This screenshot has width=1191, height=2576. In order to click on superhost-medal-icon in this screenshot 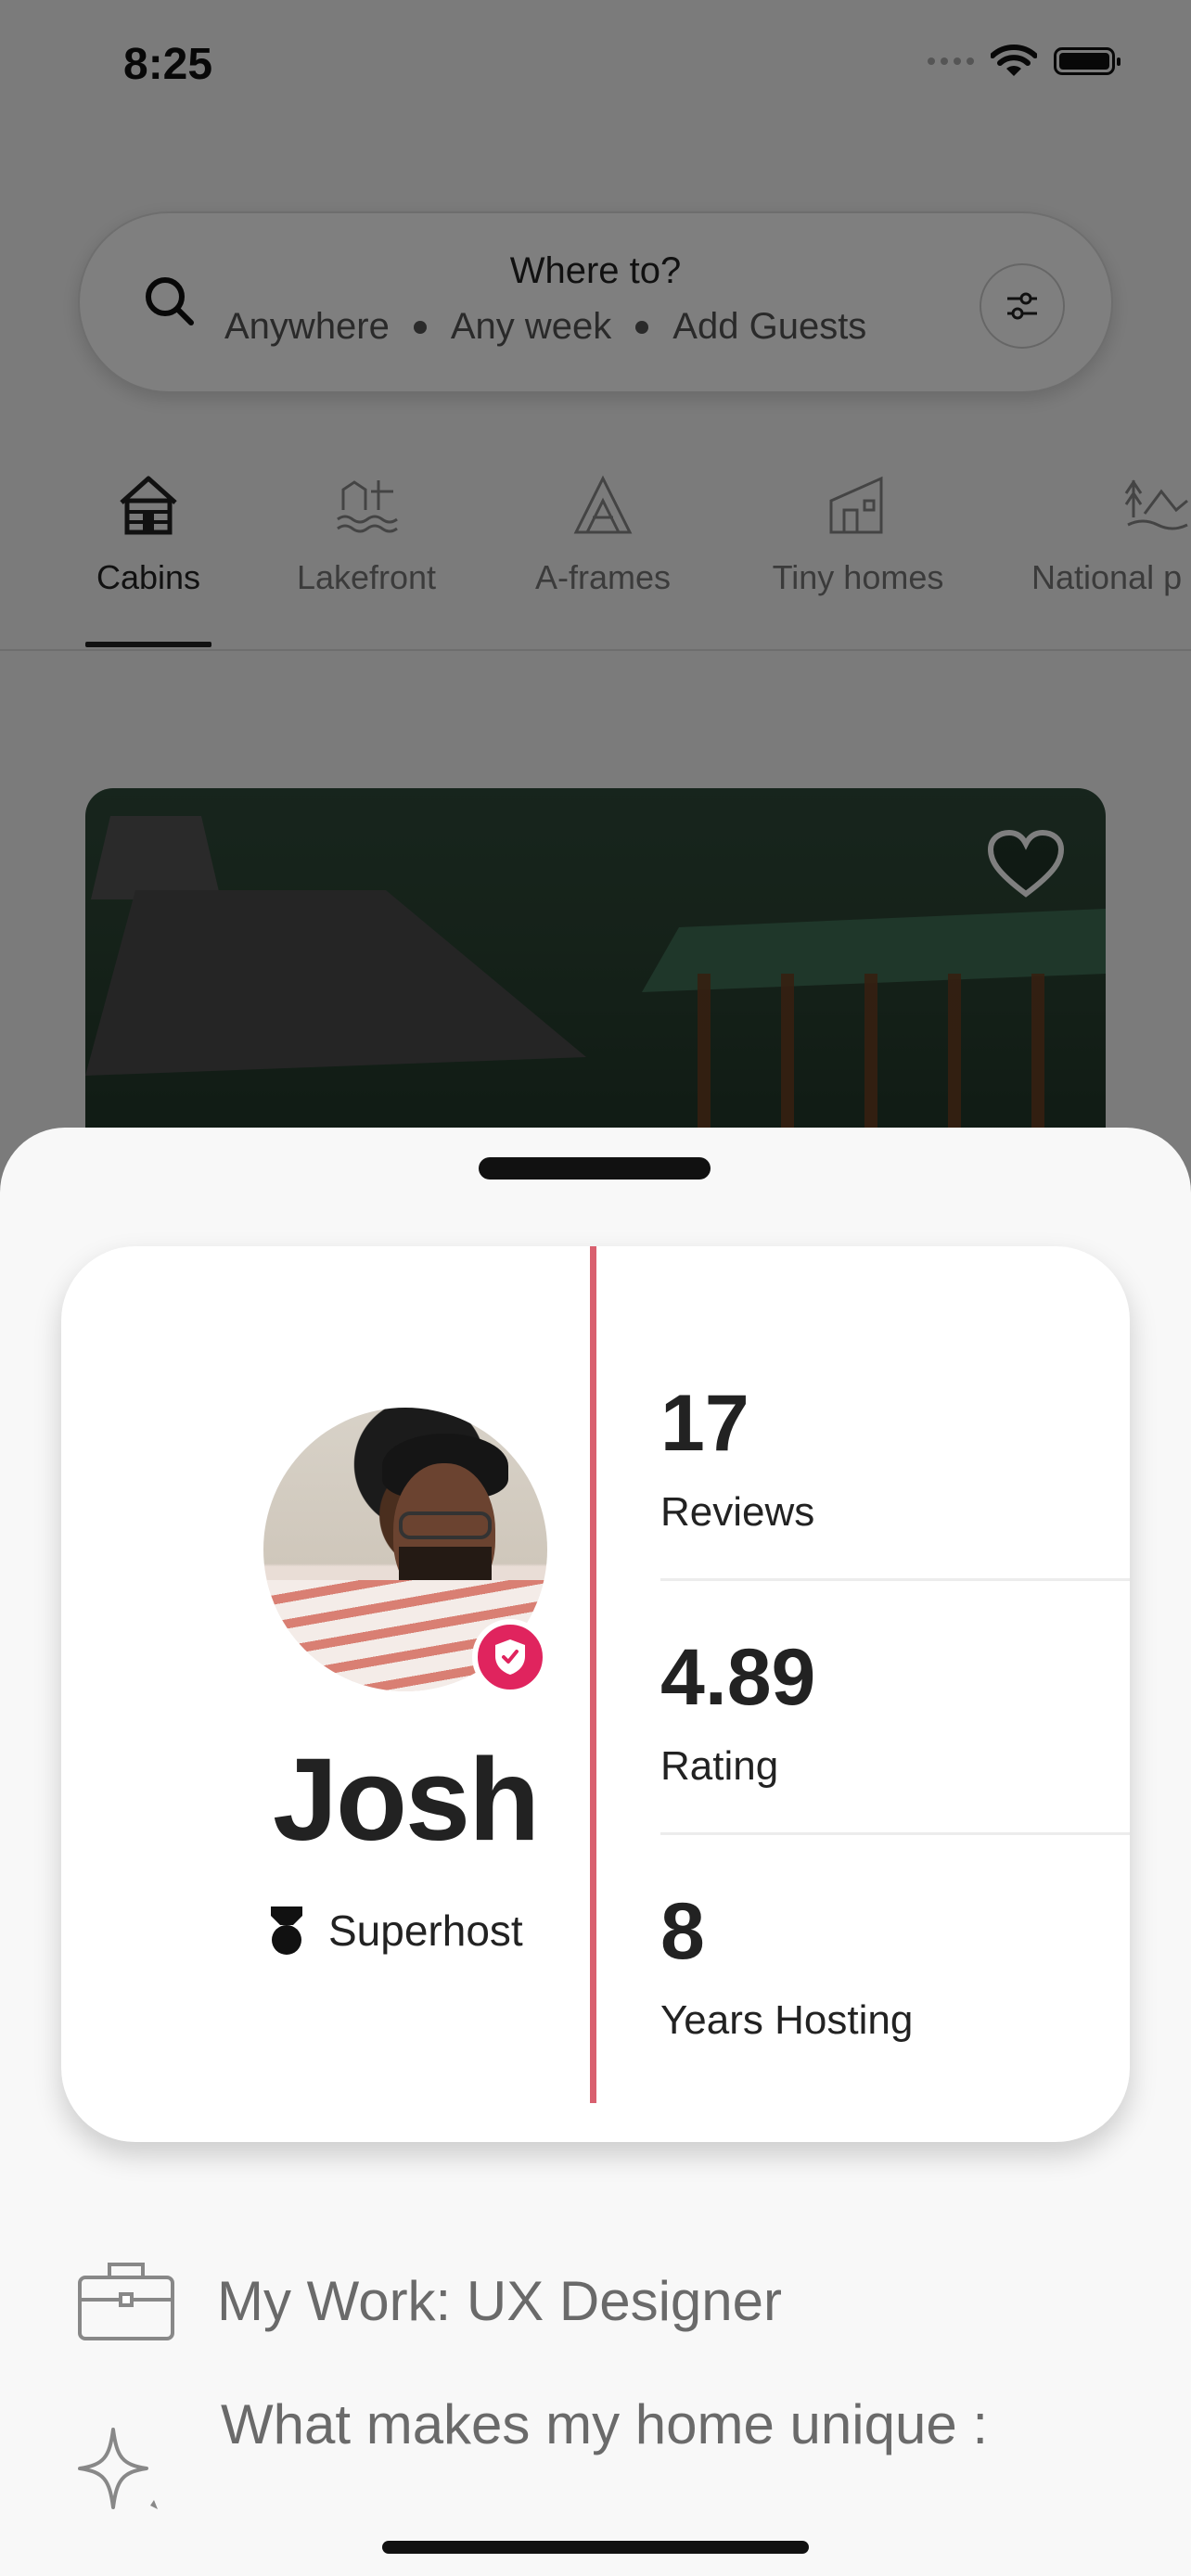, I will do `click(286, 1930)`.